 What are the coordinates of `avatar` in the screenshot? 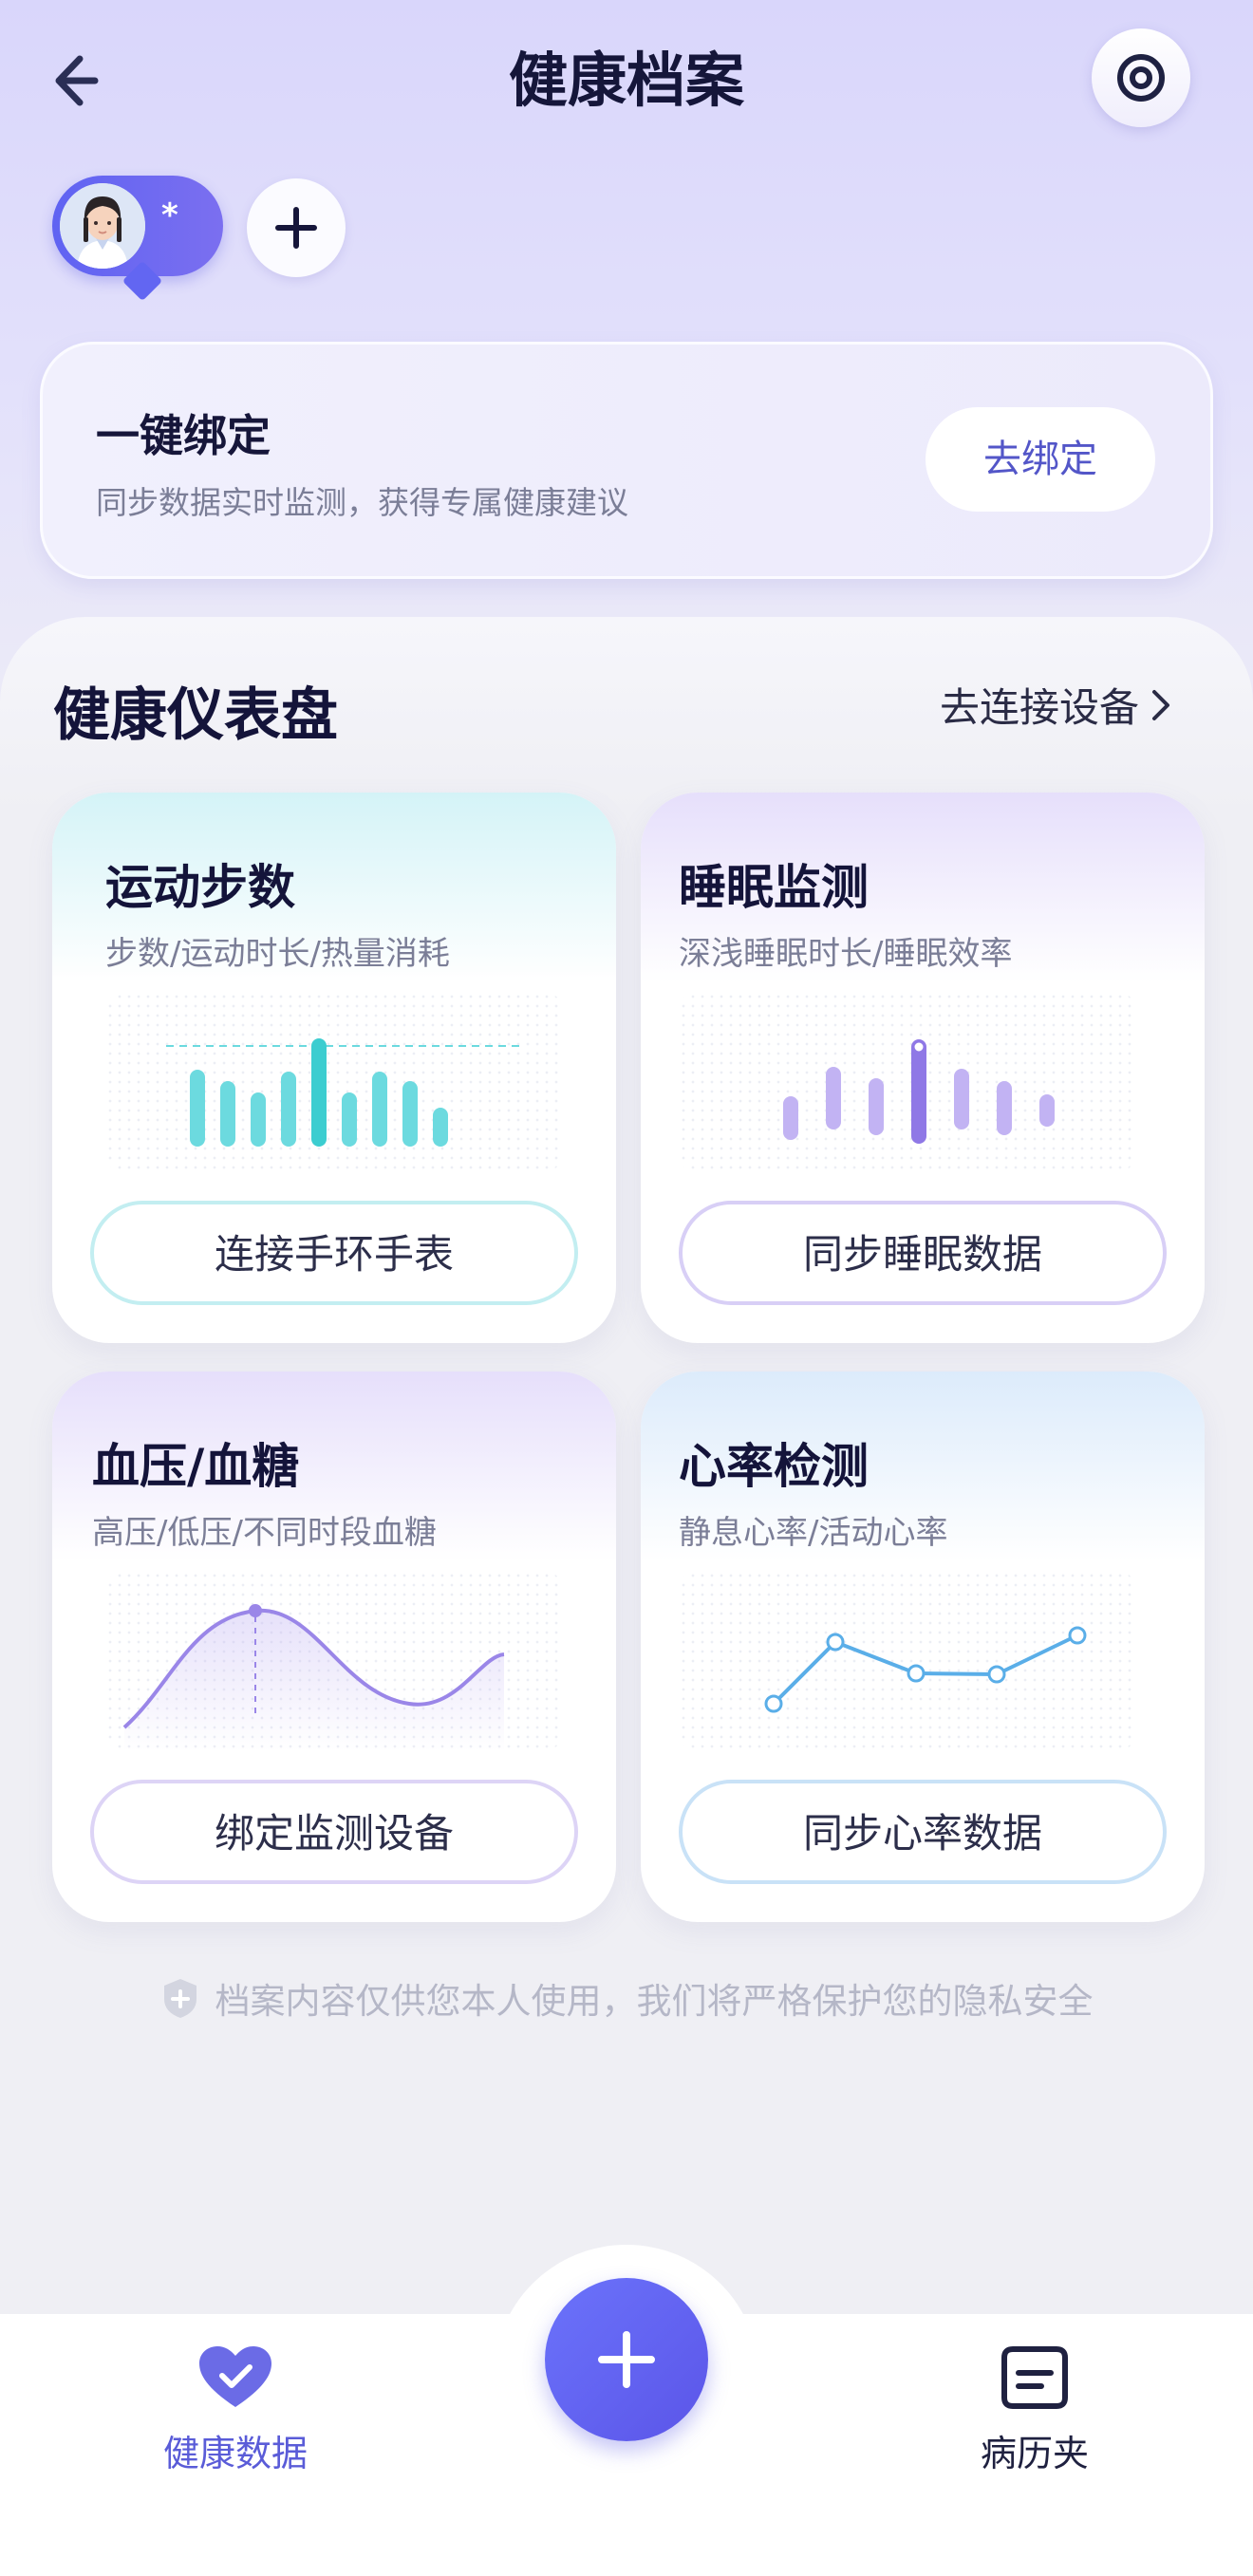 It's located at (102, 226).